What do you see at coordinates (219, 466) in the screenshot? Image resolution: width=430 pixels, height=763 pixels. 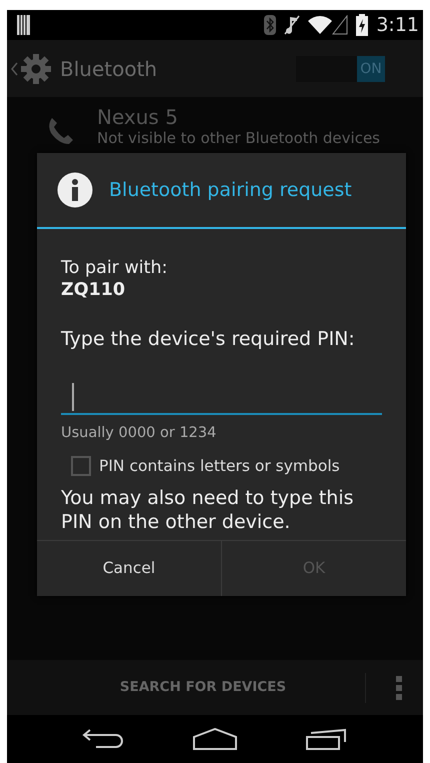 I see `checkbox-label: PIN contains letters or symbols` at bounding box center [219, 466].